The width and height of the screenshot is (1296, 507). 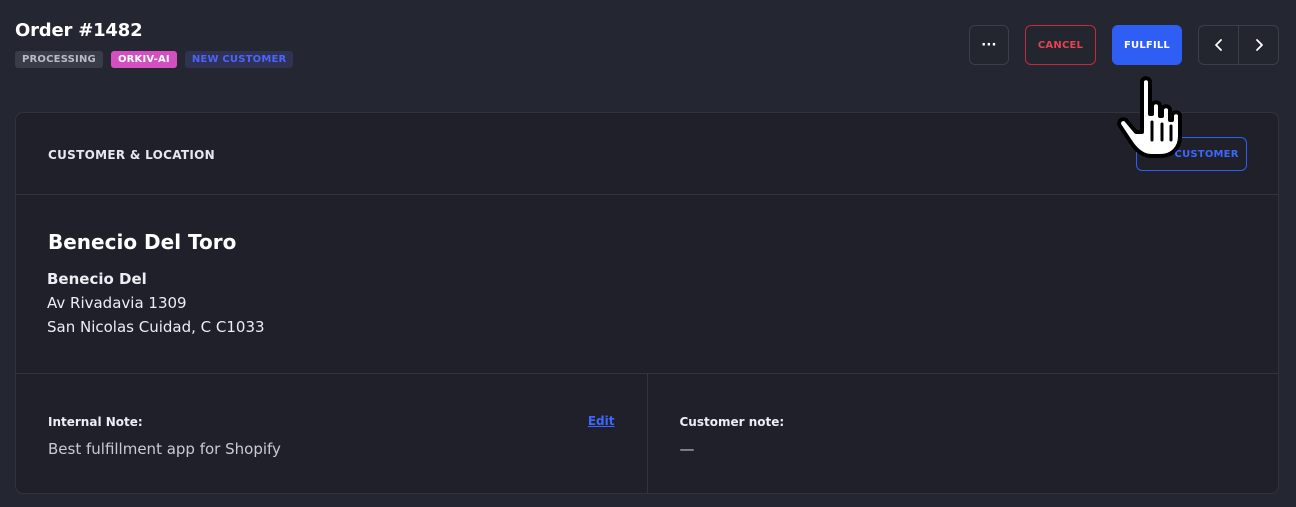 I want to click on order-navigation, so click(x=1238, y=45).